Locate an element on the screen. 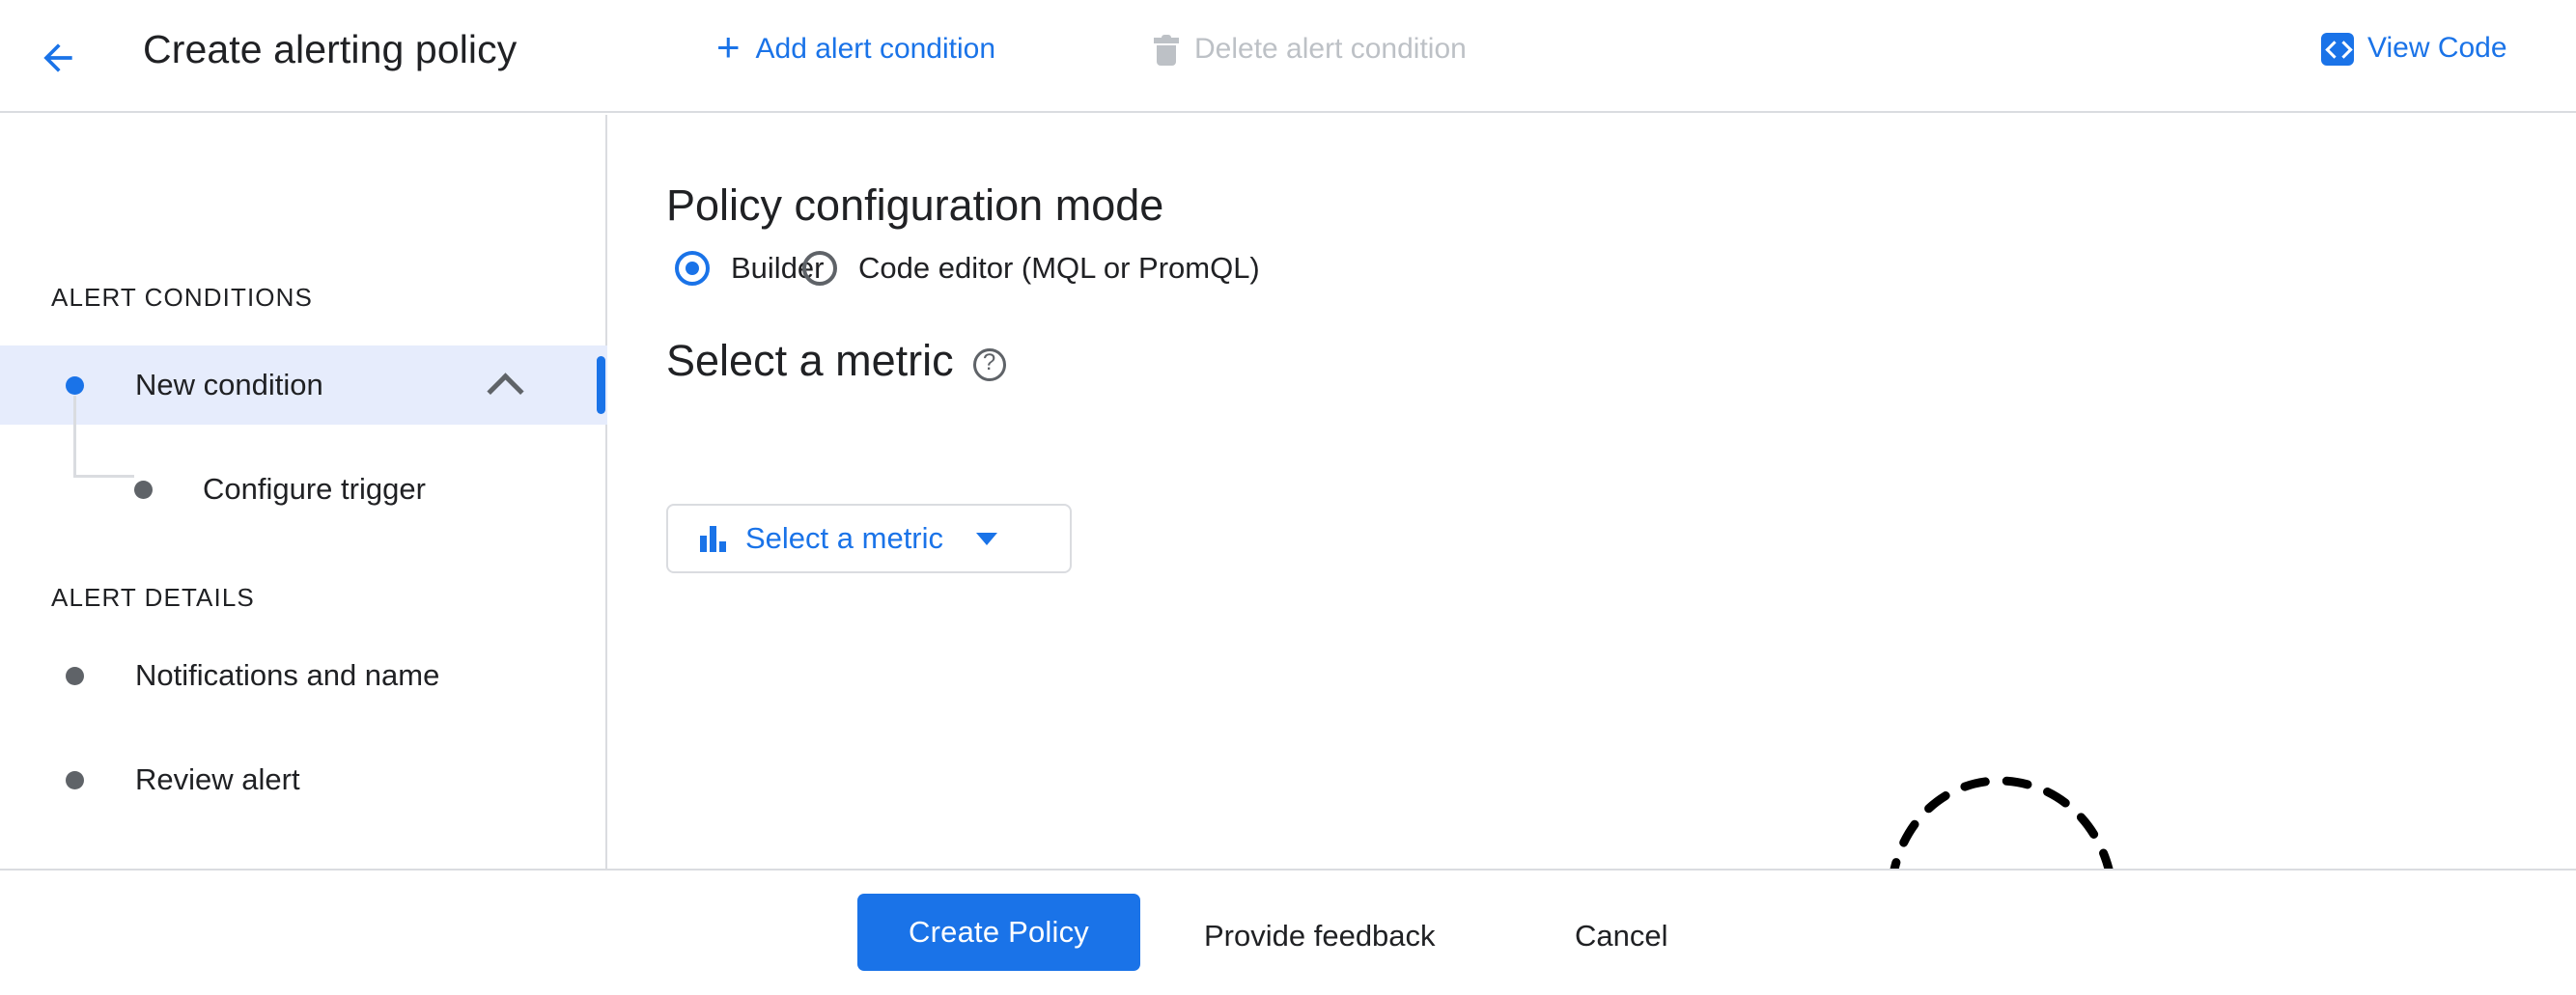 Image resolution: width=2576 pixels, height=995 pixels. radio-option-code-editor: Code editor (MQL or PromQL) is located at coordinates (1031, 268).